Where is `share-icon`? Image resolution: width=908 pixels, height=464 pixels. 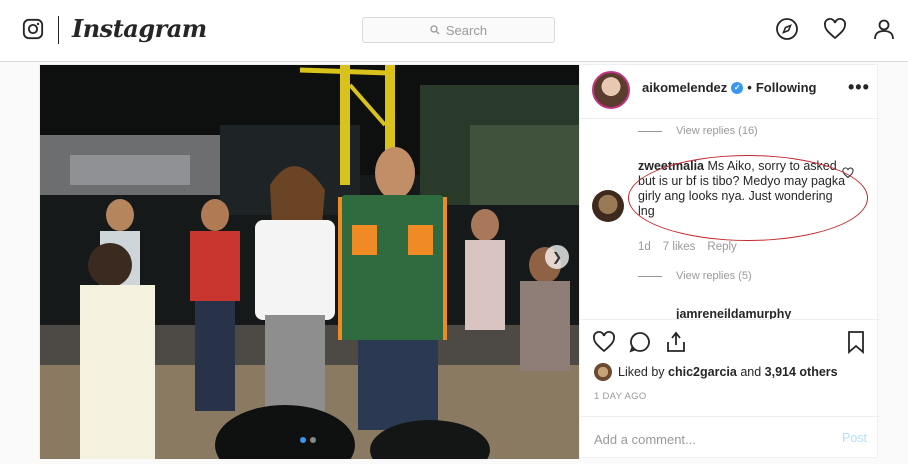 share-icon is located at coordinates (676, 342).